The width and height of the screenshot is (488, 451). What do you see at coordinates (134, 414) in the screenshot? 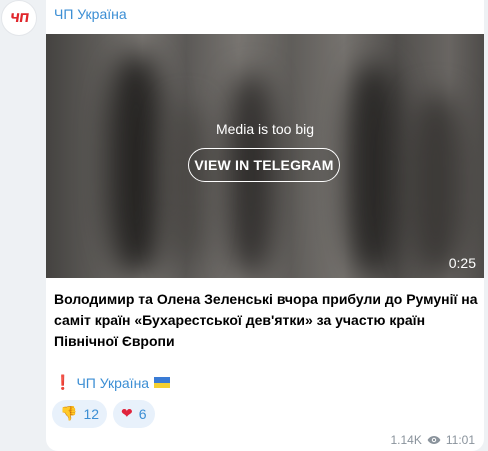
I see `reaction-heart: ❤ 6` at bounding box center [134, 414].